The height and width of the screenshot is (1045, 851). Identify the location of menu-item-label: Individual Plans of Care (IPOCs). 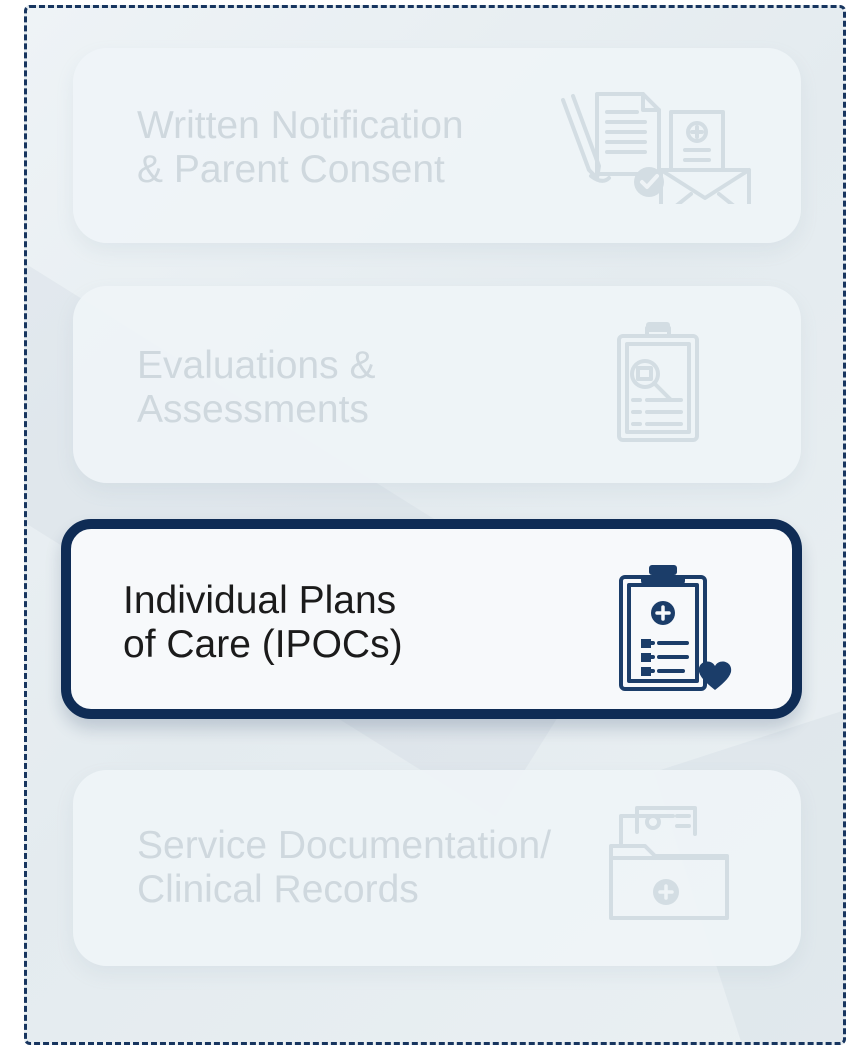
(263, 622).